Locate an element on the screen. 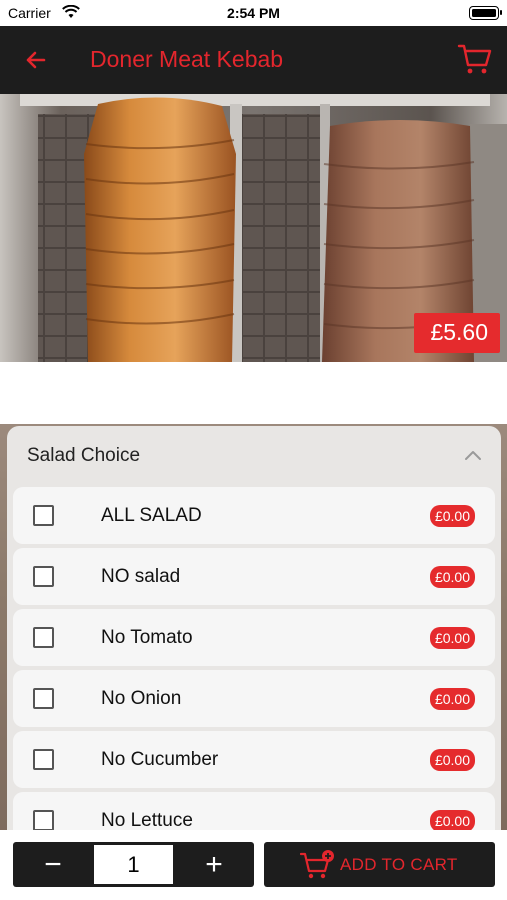  cart-icon is located at coordinates (475, 59).